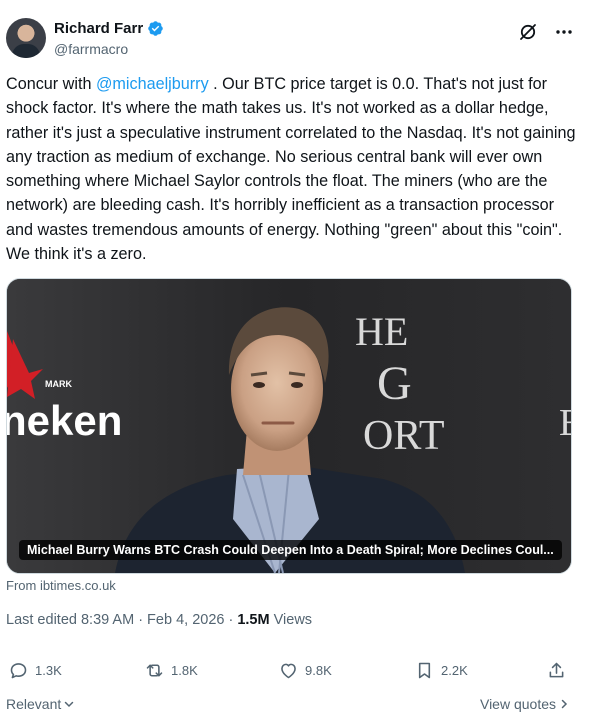 This screenshot has height=723, width=594. Describe the element at coordinates (18, 671) in the screenshot. I see `reply-icon` at that location.